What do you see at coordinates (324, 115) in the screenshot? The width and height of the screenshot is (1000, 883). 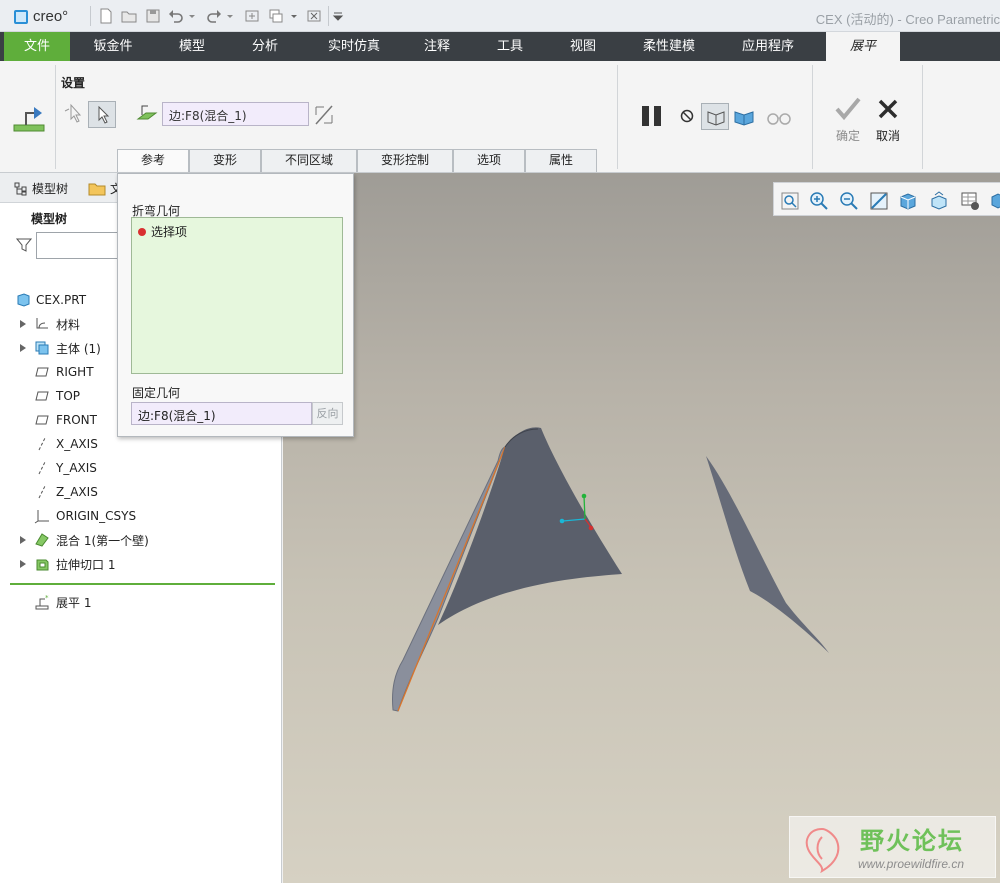 I see `flip-direction-icon` at bounding box center [324, 115].